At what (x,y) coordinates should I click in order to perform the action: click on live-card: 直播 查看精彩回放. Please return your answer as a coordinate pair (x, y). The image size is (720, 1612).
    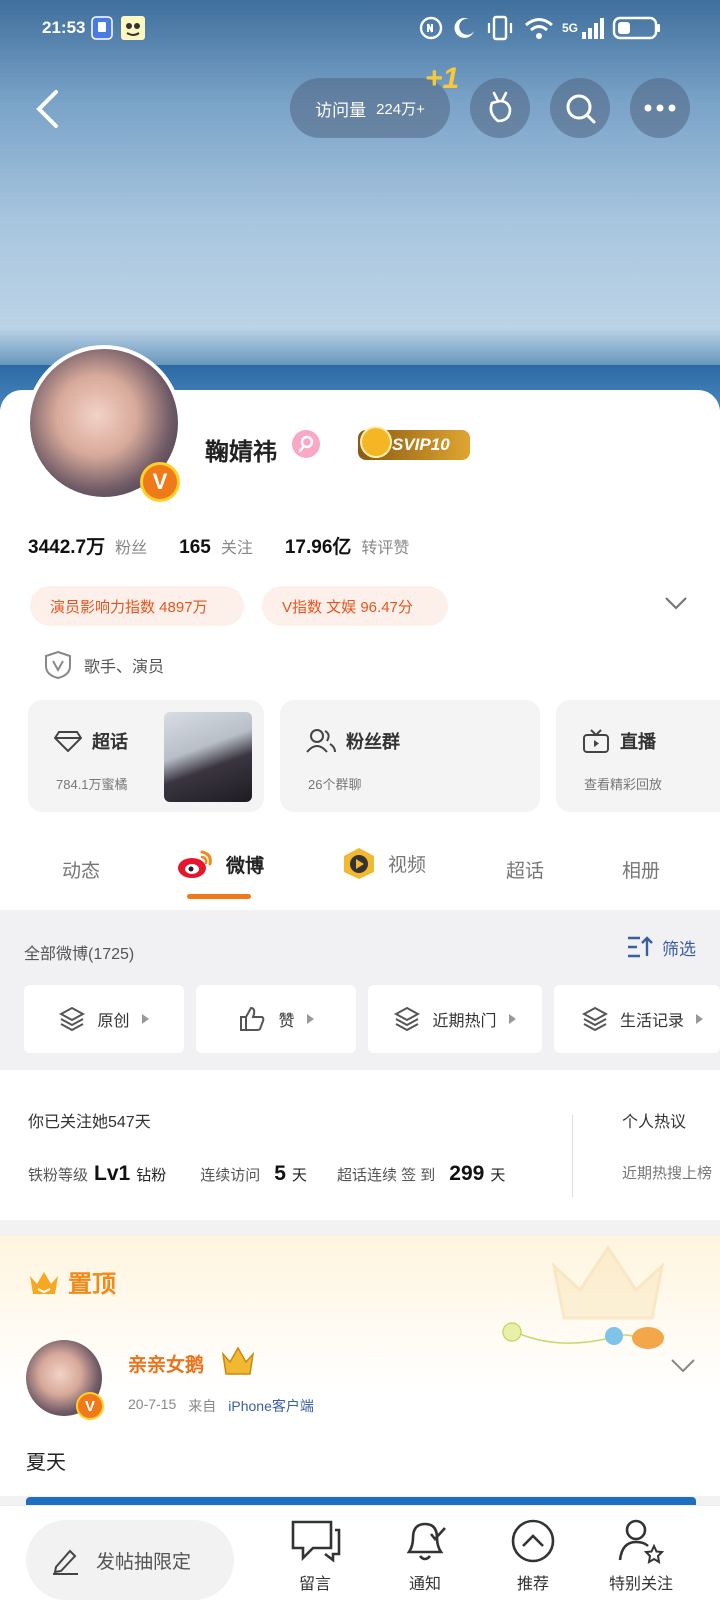
    Looking at the image, I should click on (638, 756).